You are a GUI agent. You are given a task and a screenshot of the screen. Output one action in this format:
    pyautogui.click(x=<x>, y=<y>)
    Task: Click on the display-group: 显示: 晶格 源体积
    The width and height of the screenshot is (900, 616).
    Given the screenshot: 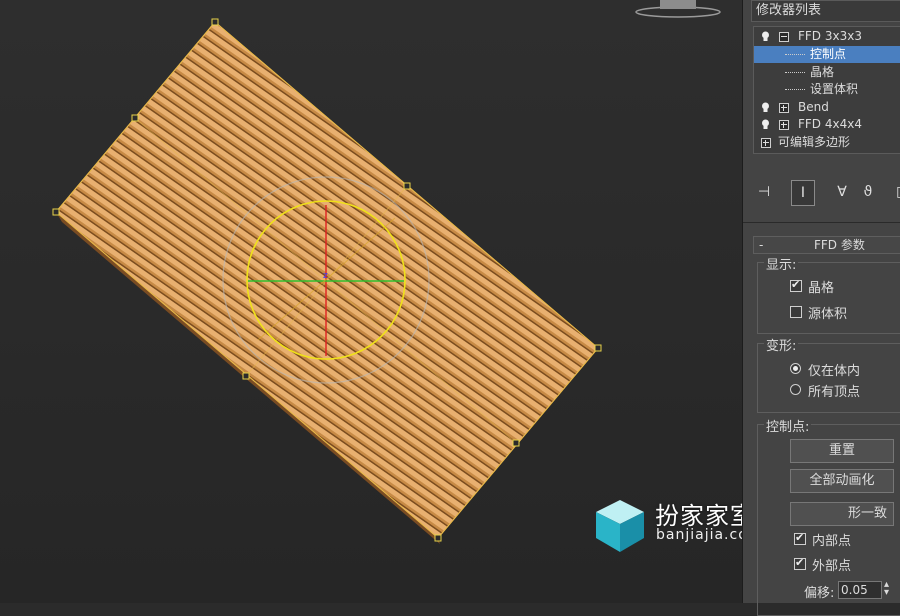 What is the action you would take?
    pyautogui.click(x=828, y=294)
    